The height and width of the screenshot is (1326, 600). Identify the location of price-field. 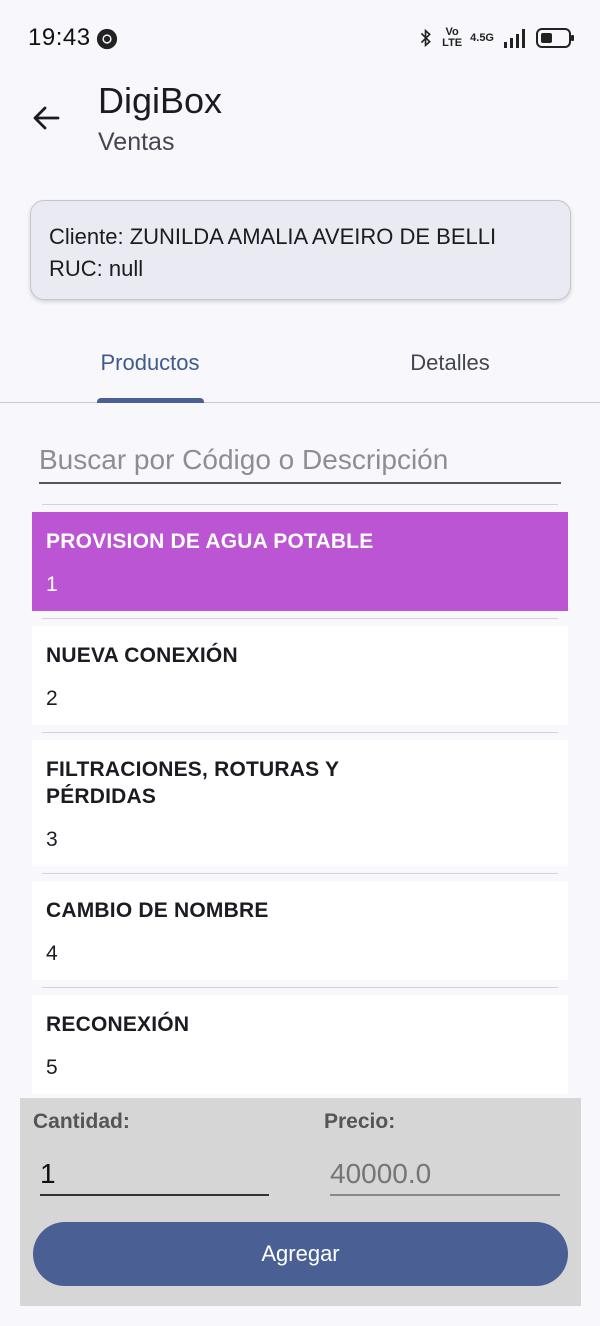
(445, 1175).